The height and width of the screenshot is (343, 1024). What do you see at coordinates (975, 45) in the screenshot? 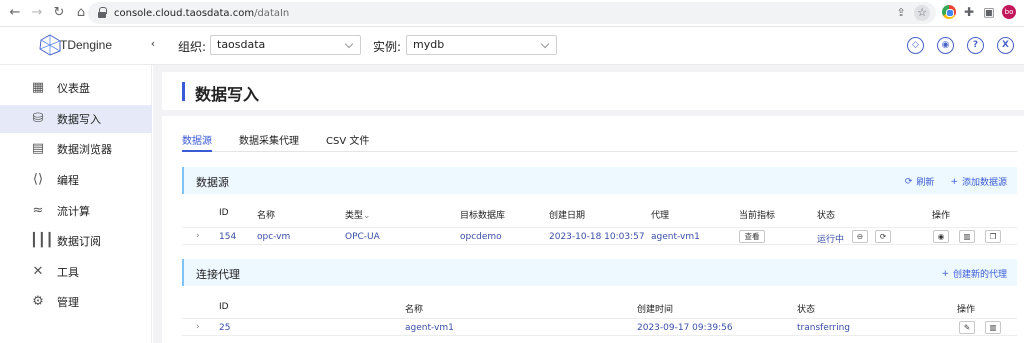
I see `help-icon: ?` at bounding box center [975, 45].